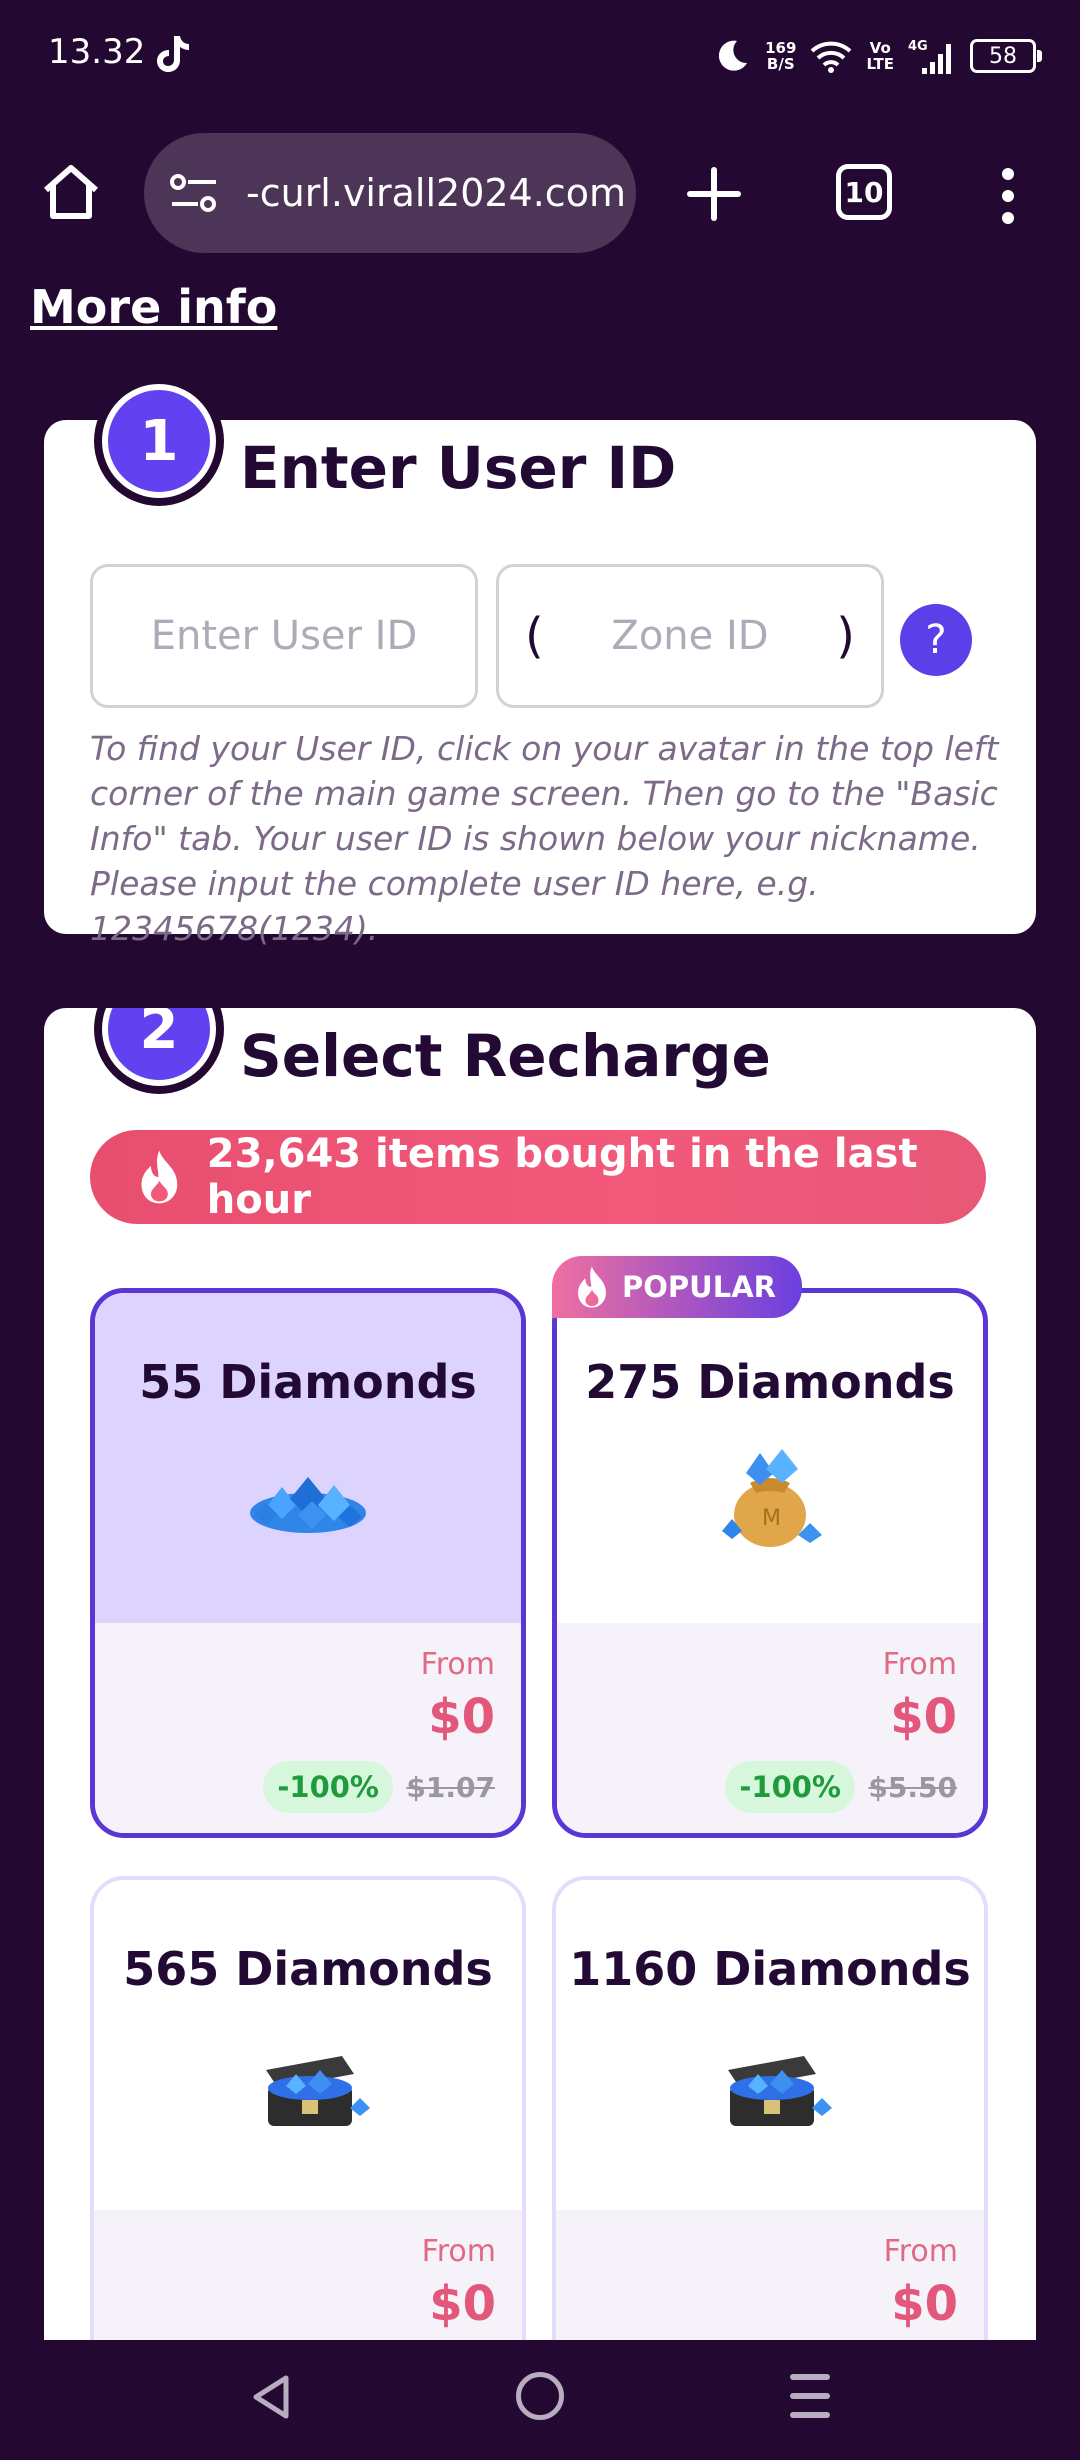  Describe the element at coordinates (699, 1287) in the screenshot. I see `popular-label: POPULAR` at that location.